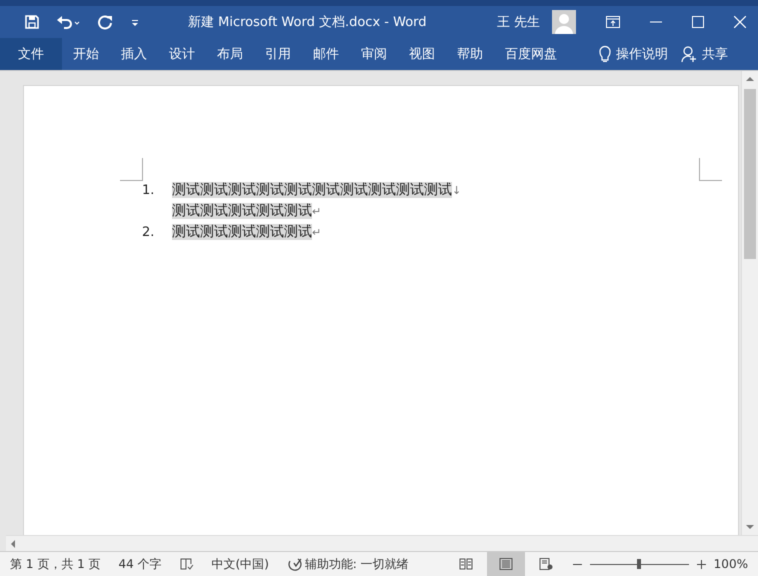  What do you see at coordinates (422, 54) in the screenshot?
I see `ribbon-tab: 视图` at bounding box center [422, 54].